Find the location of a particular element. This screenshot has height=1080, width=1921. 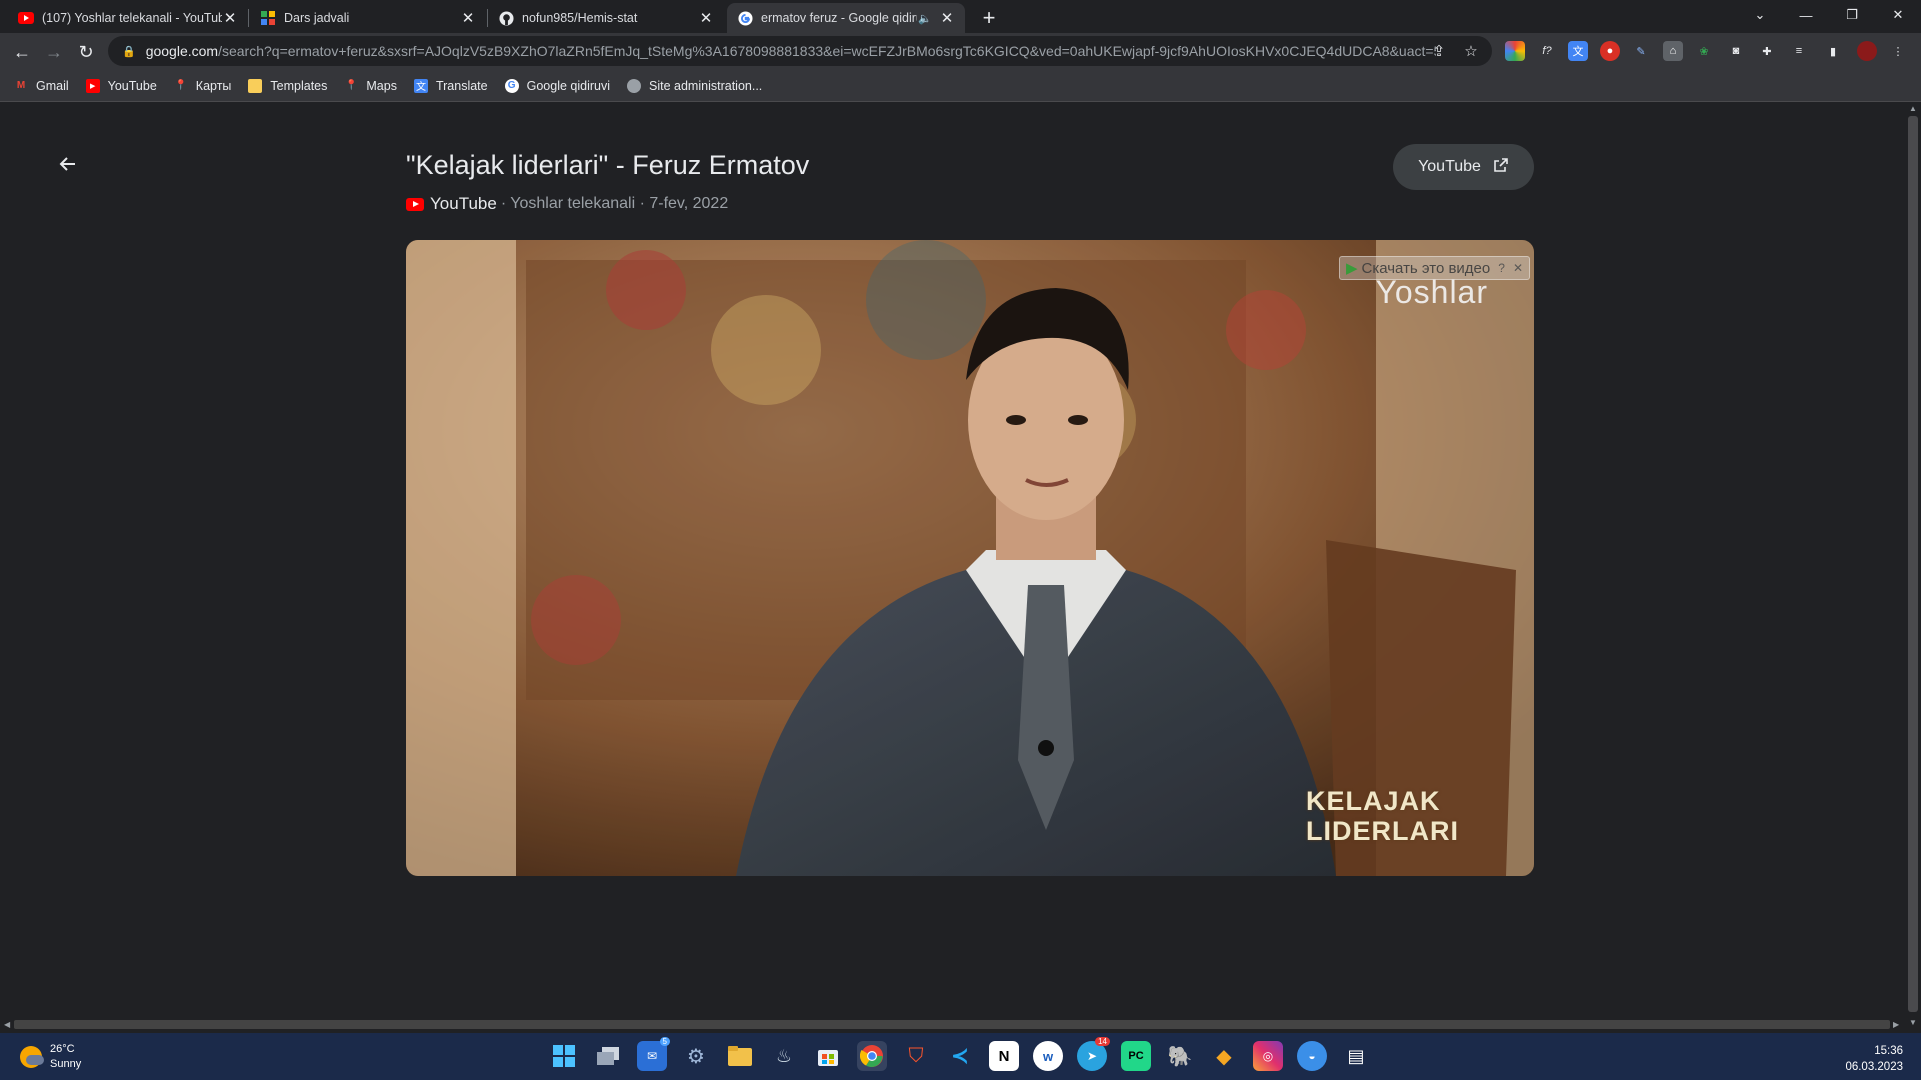

file-explorer-icon is located at coordinates (740, 1056).